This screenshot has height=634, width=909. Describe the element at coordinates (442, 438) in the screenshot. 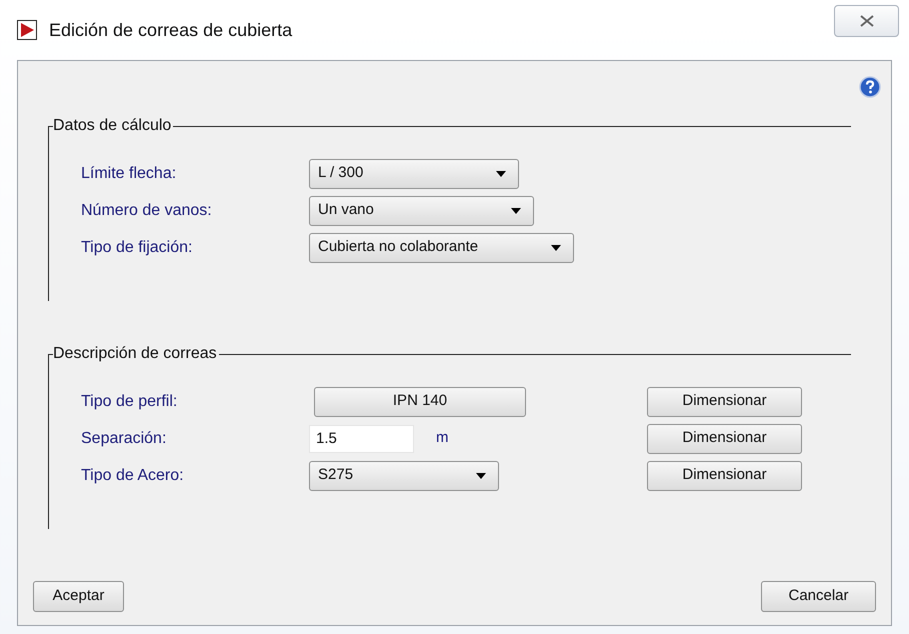

I see `unit-label: m` at that location.